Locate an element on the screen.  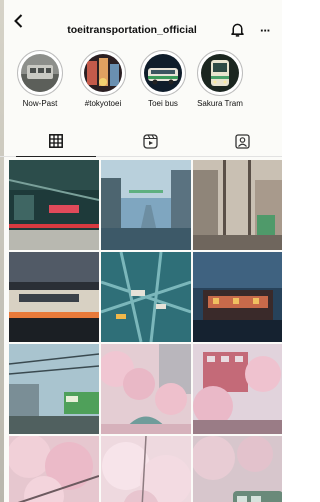
profile-tabs is located at coordinates (141, 141).